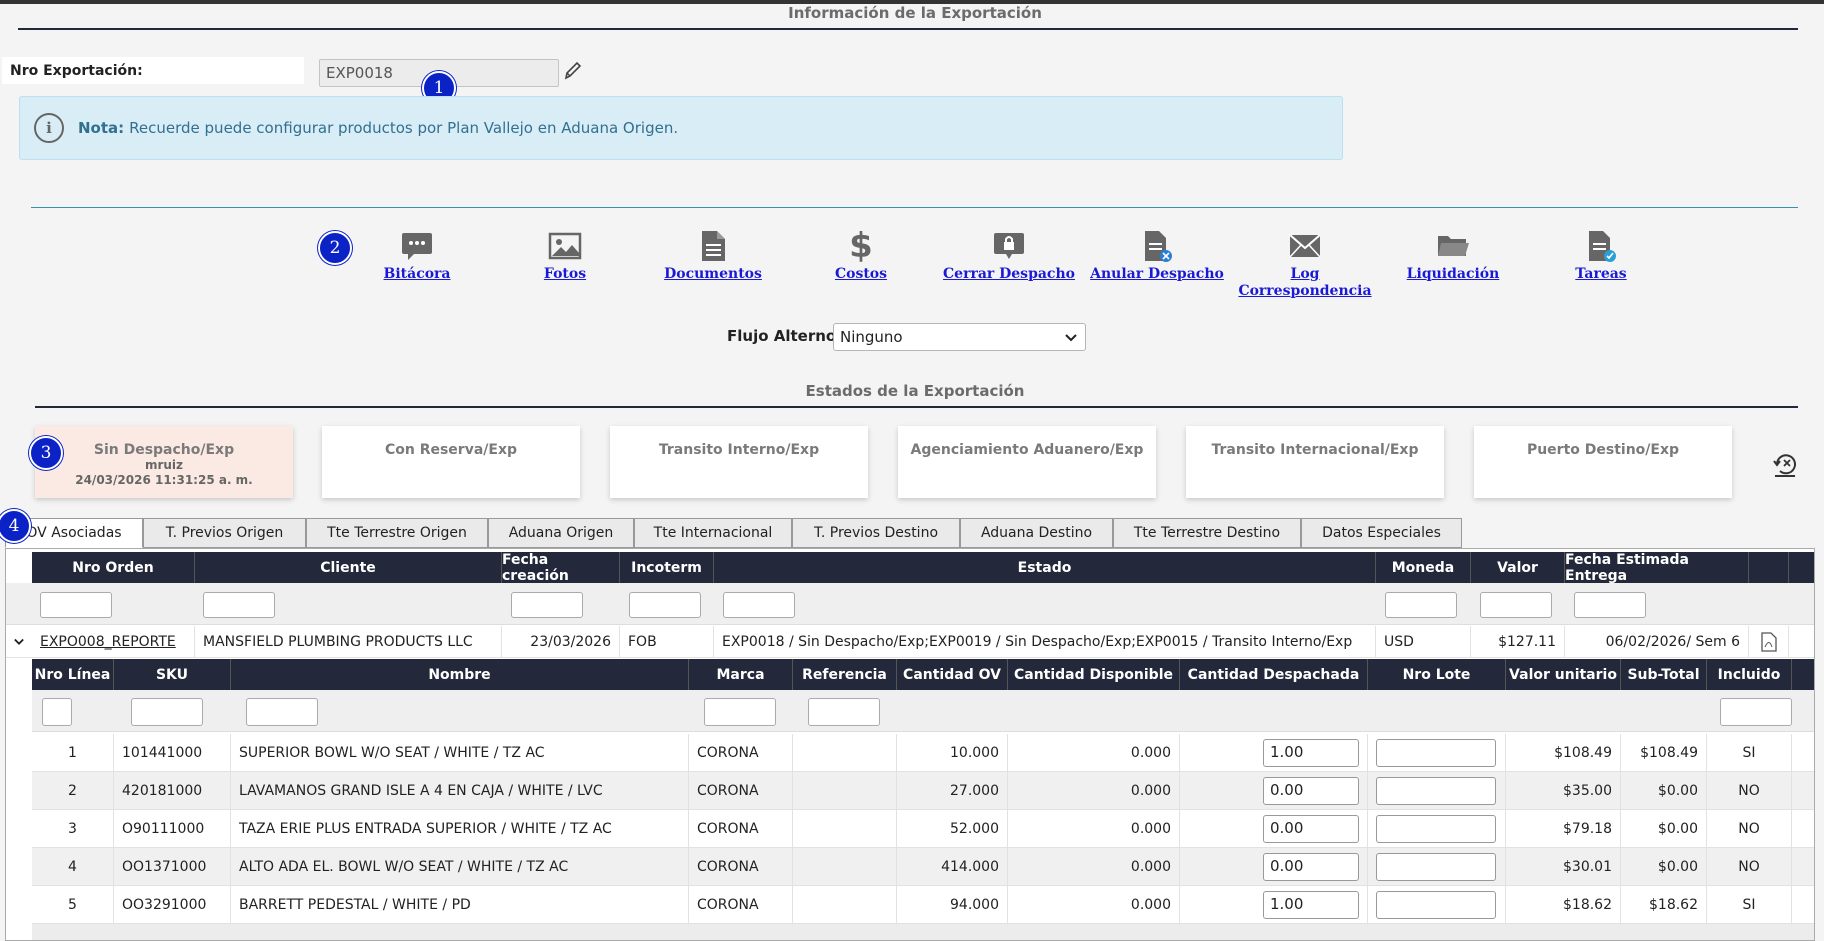 This screenshot has width=1824, height=941. Describe the element at coordinates (665, 605) in the screenshot. I see `filter-incoterm` at that location.